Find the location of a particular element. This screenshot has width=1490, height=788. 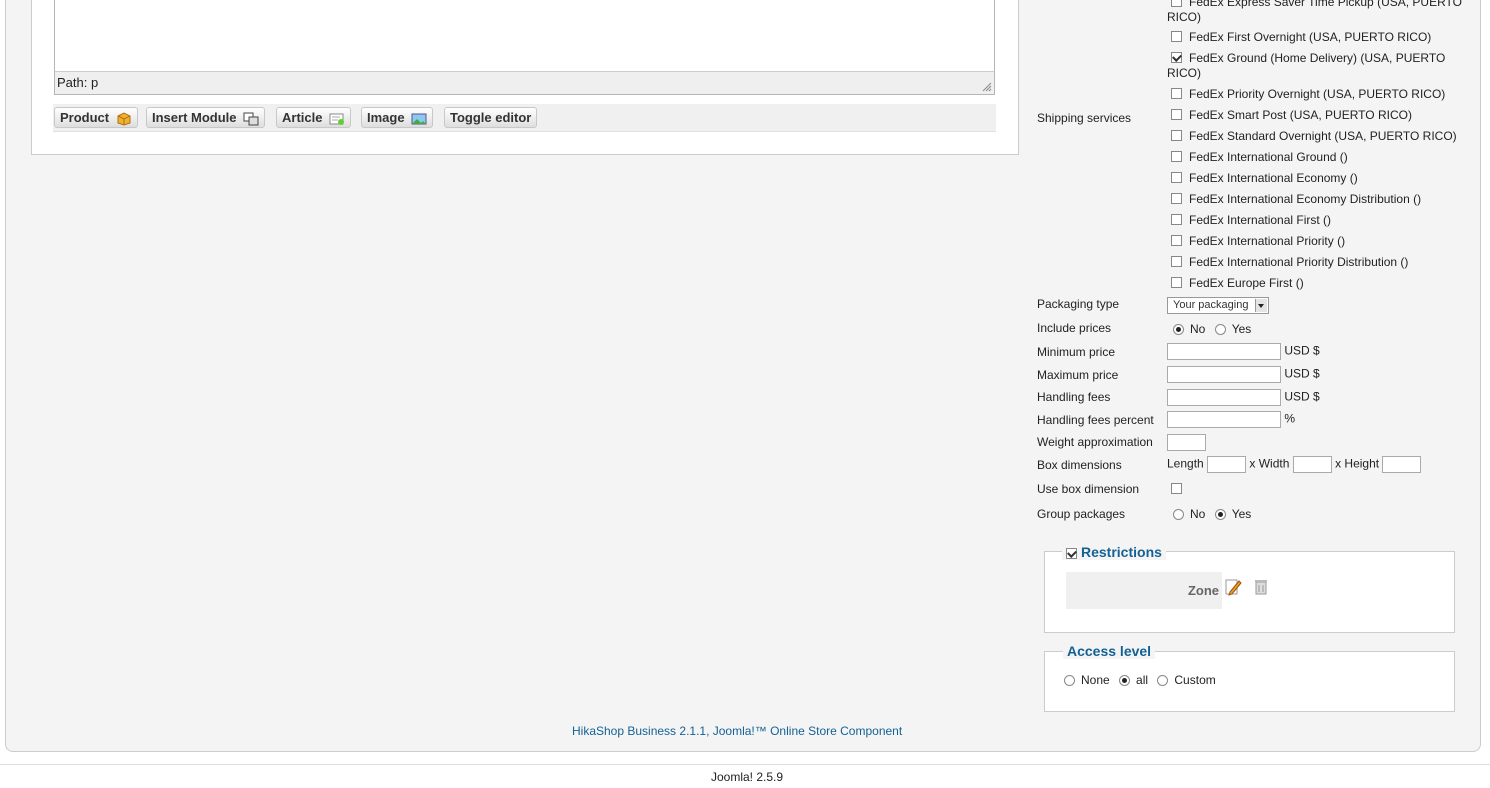

shipping-services-label: Shipping services is located at coordinates (1084, 118).